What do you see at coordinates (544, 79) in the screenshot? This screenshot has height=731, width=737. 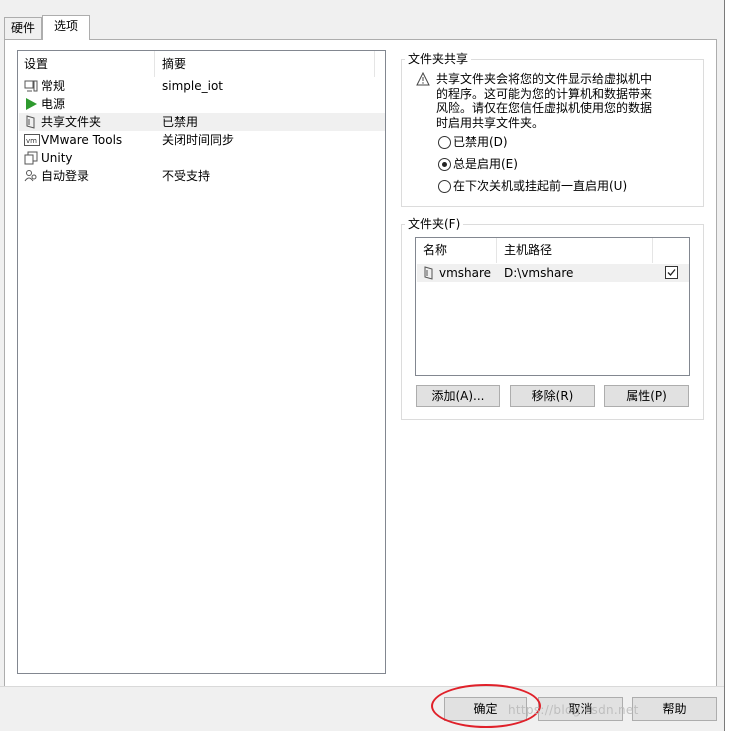 I see `warning-line: 共享文件夹会将您的文件显示给虚拟机中` at bounding box center [544, 79].